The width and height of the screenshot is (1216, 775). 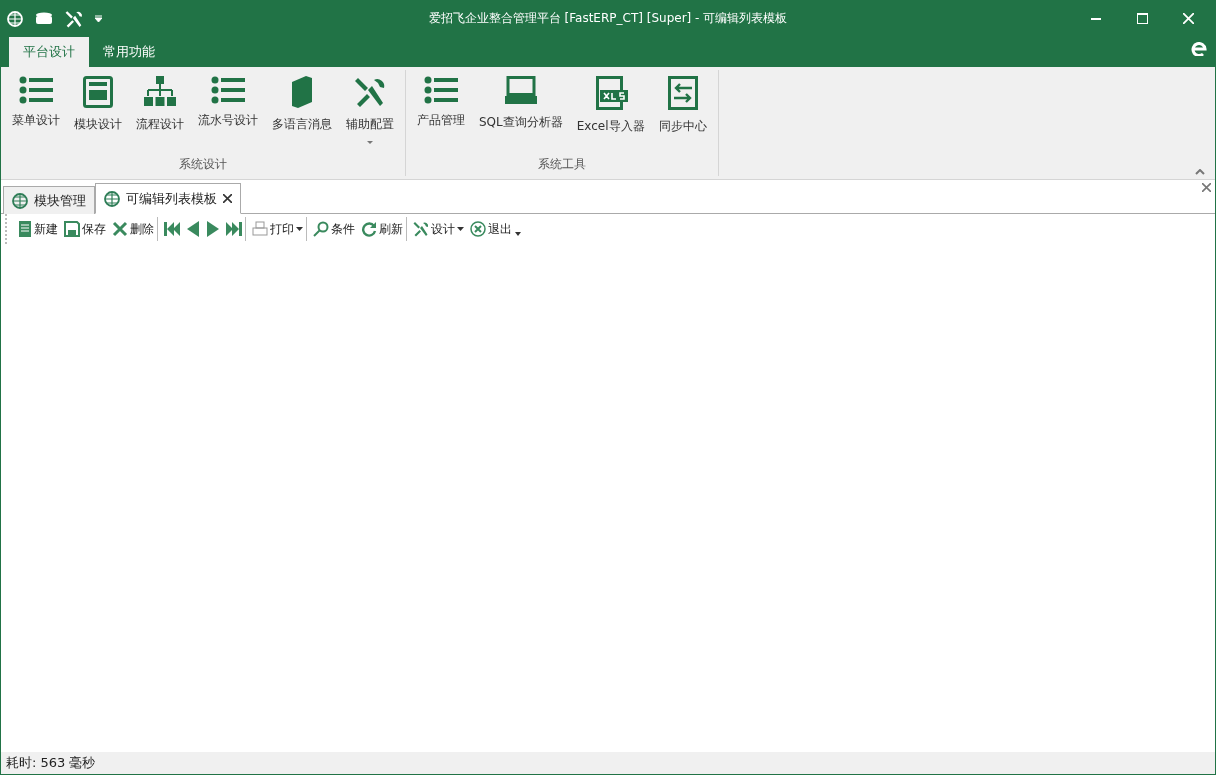 What do you see at coordinates (172, 229) in the screenshot?
I see `first-record-icon` at bounding box center [172, 229].